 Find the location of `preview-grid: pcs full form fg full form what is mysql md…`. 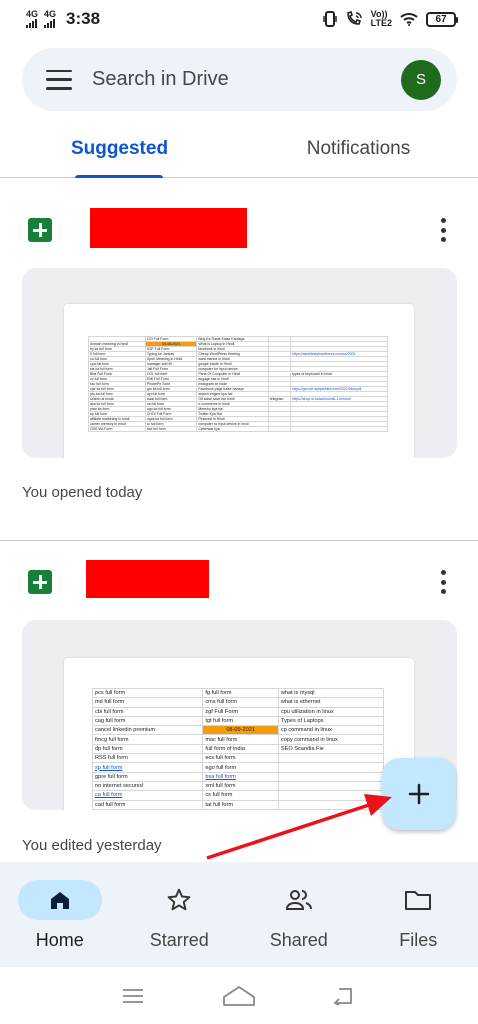

preview-grid: pcs full form fg full form what is mysql md… is located at coordinates (238, 748).